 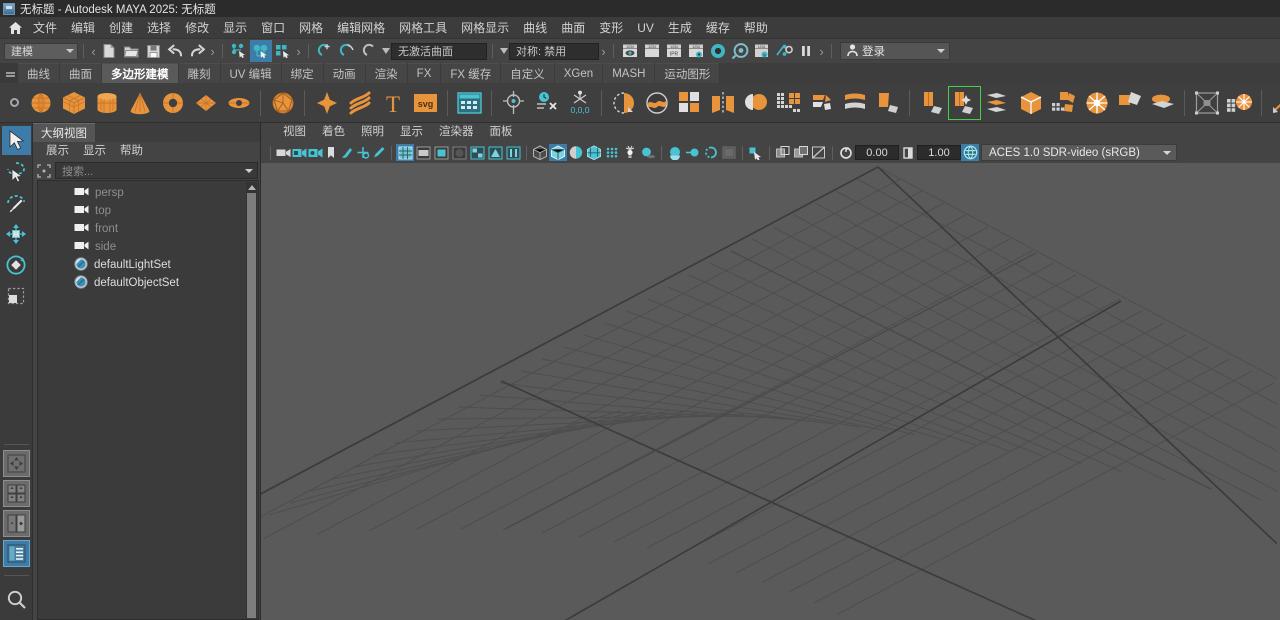 What do you see at coordinates (711, 152) in the screenshot?
I see `multisample-aa-icon` at bounding box center [711, 152].